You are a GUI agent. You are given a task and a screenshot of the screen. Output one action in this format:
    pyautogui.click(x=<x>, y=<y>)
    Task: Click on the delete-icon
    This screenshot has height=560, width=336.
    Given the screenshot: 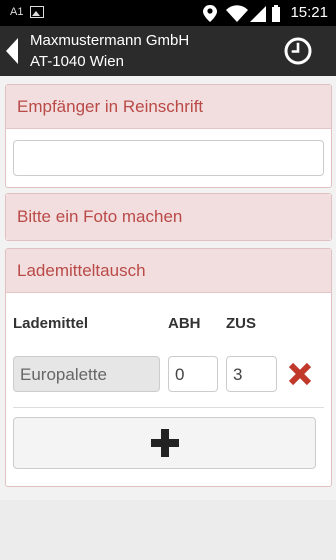 What is the action you would take?
    pyautogui.click(x=300, y=374)
    